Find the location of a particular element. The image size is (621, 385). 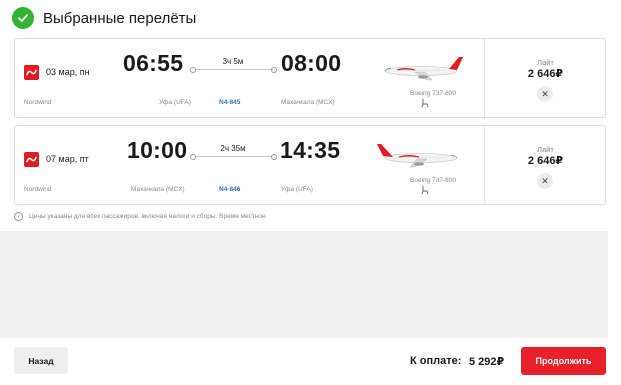

flight-number: N4-846 is located at coordinates (229, 189).